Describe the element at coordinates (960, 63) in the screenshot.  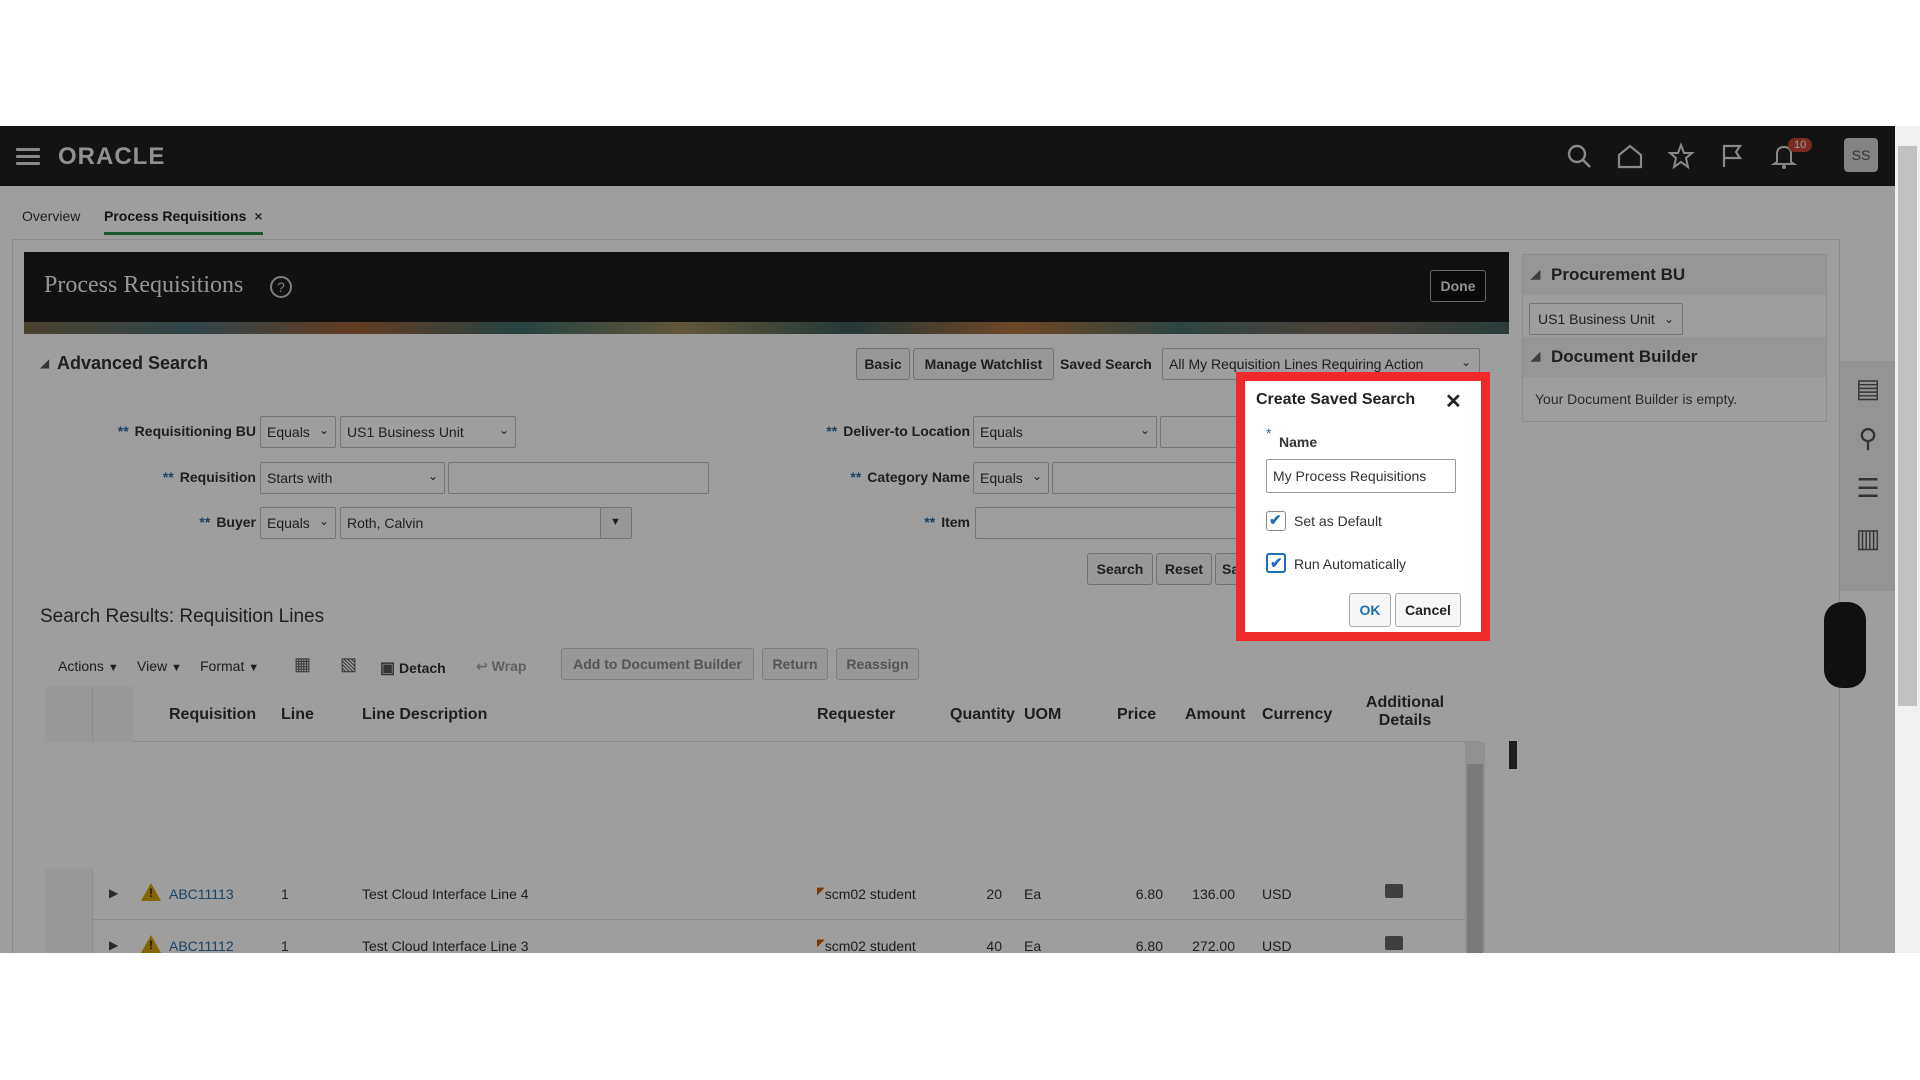
I see `letterbox-top` at that location.